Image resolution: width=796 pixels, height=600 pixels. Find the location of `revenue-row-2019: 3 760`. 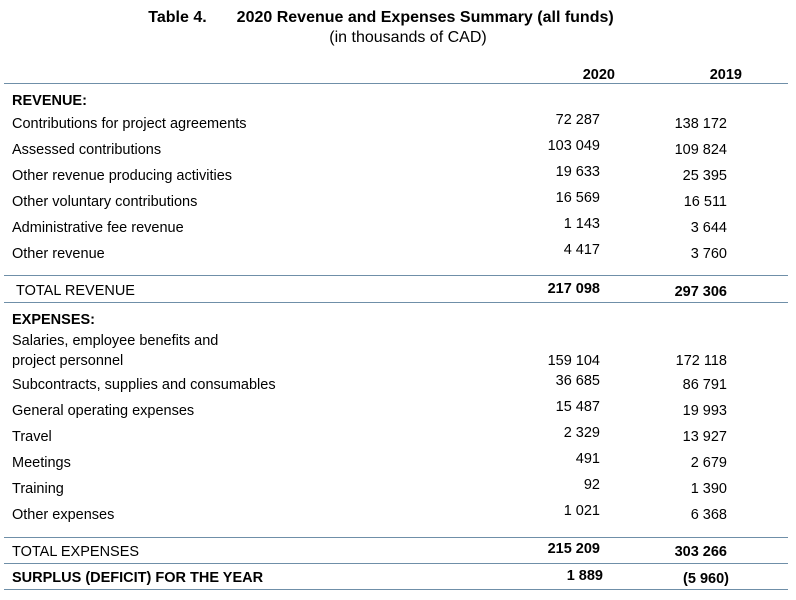

revenue-row-2019: 3 760 is located at coordinates (708, 254).